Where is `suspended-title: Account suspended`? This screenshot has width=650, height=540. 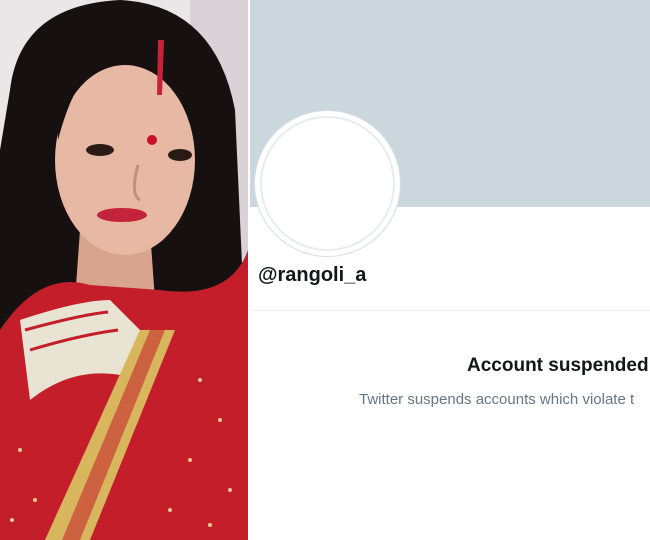
suspended-title: Account suspended is located at coordinates (558, 365).